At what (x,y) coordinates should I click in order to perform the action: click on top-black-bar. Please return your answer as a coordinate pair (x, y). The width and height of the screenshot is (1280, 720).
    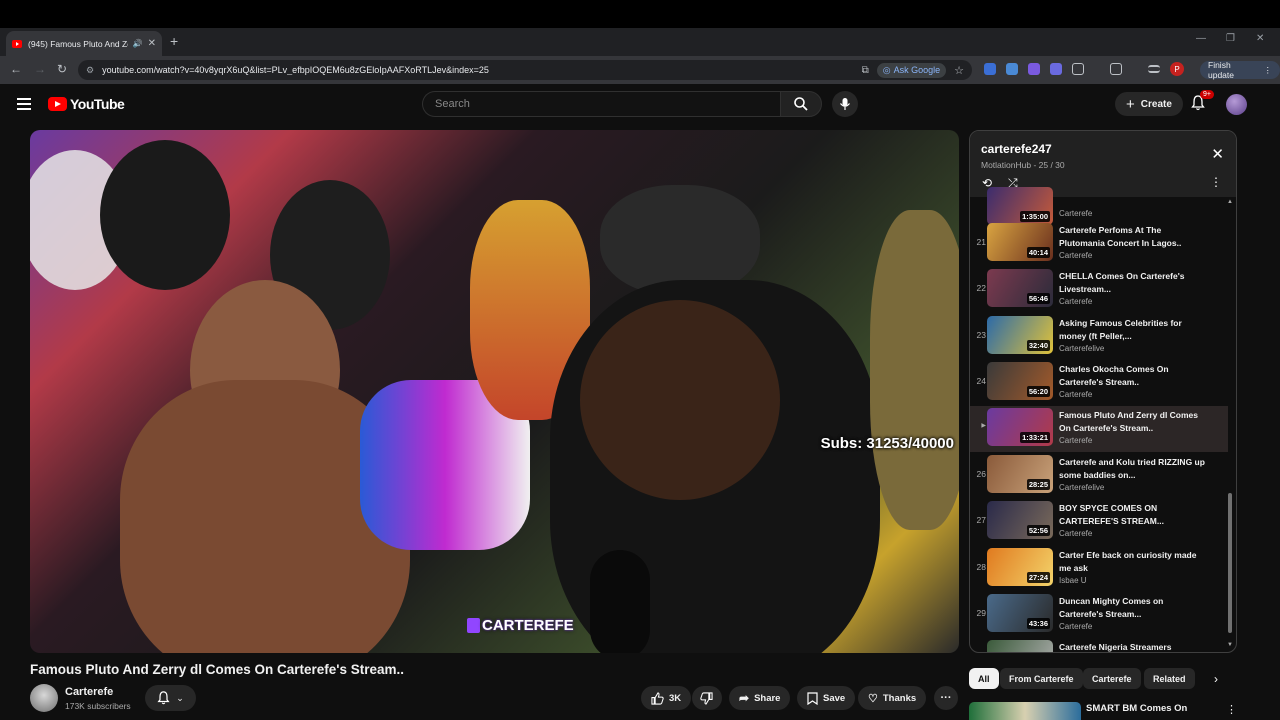
    Looking at the image, I should click on (640, 14).